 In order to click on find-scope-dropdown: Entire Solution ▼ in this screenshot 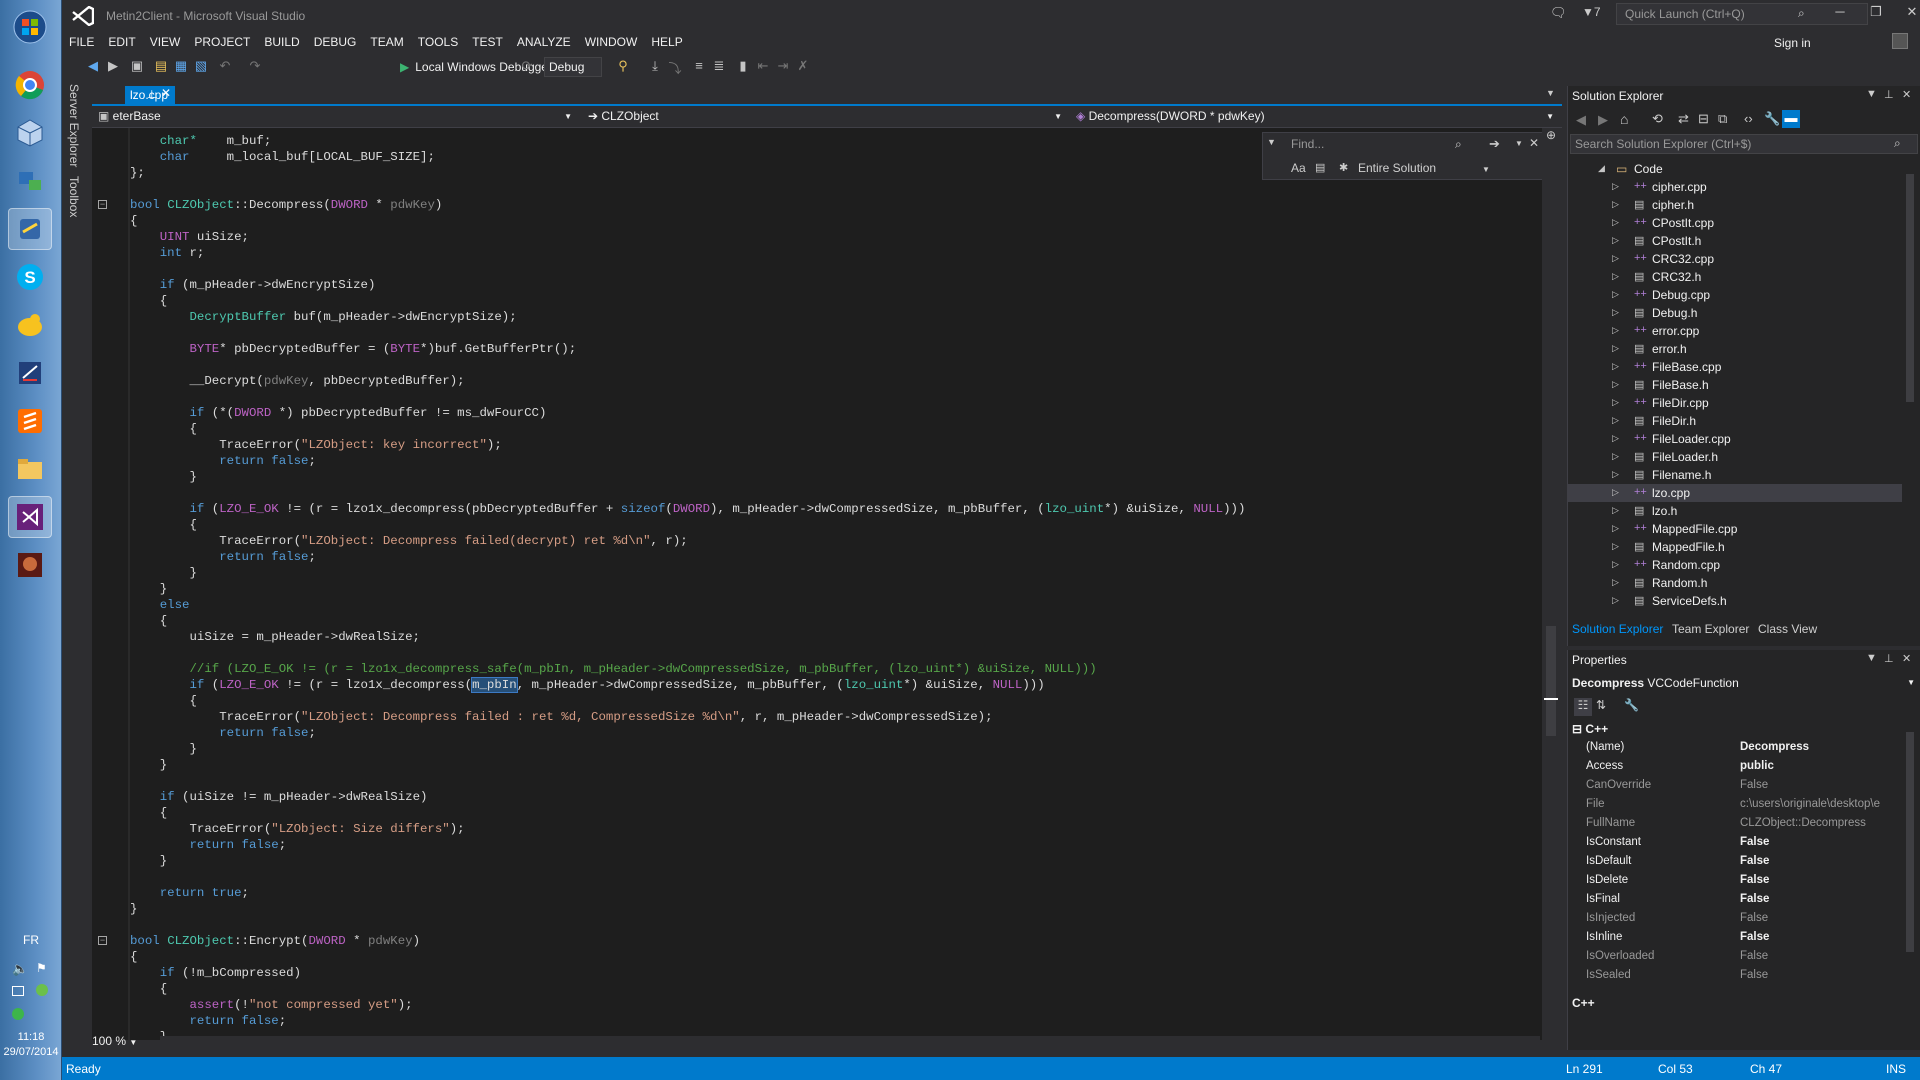, I will do `click(1424, 168)`.